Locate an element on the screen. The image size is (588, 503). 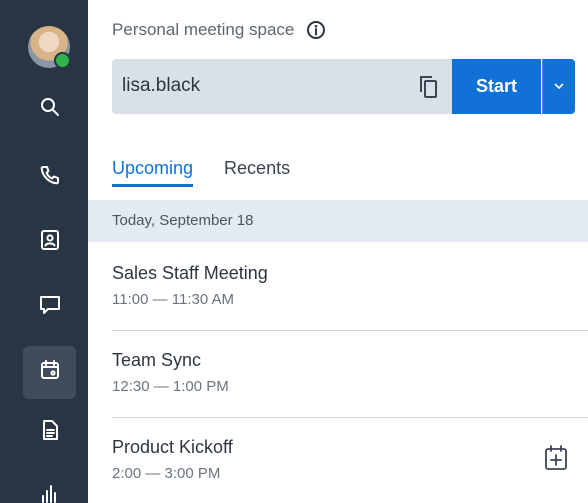
sidebar is located at coordinates (44, 251).